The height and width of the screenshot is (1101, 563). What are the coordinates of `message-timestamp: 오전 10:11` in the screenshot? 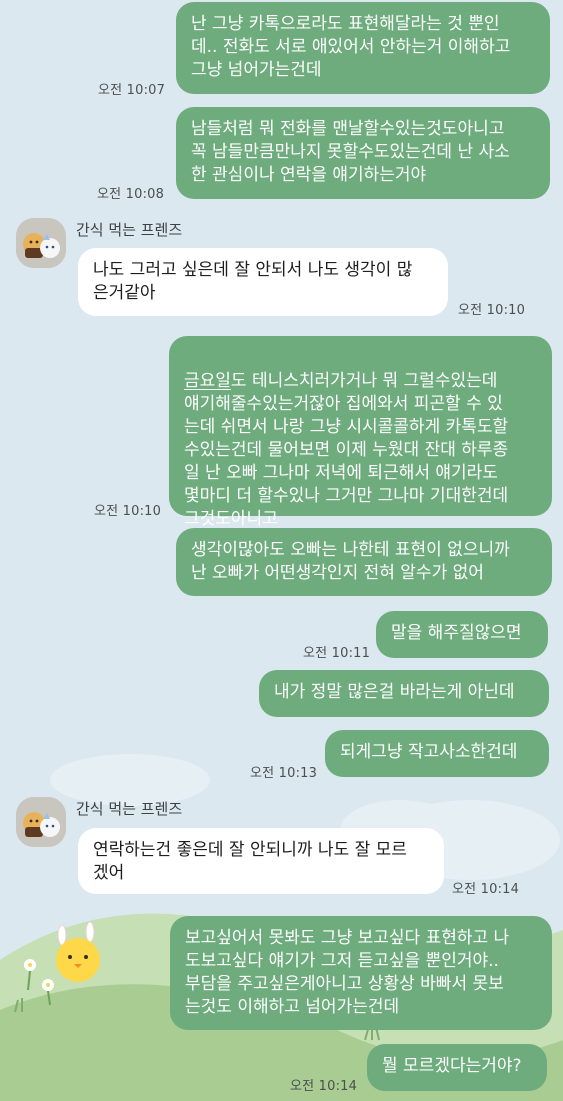 It's located at (337, 653).